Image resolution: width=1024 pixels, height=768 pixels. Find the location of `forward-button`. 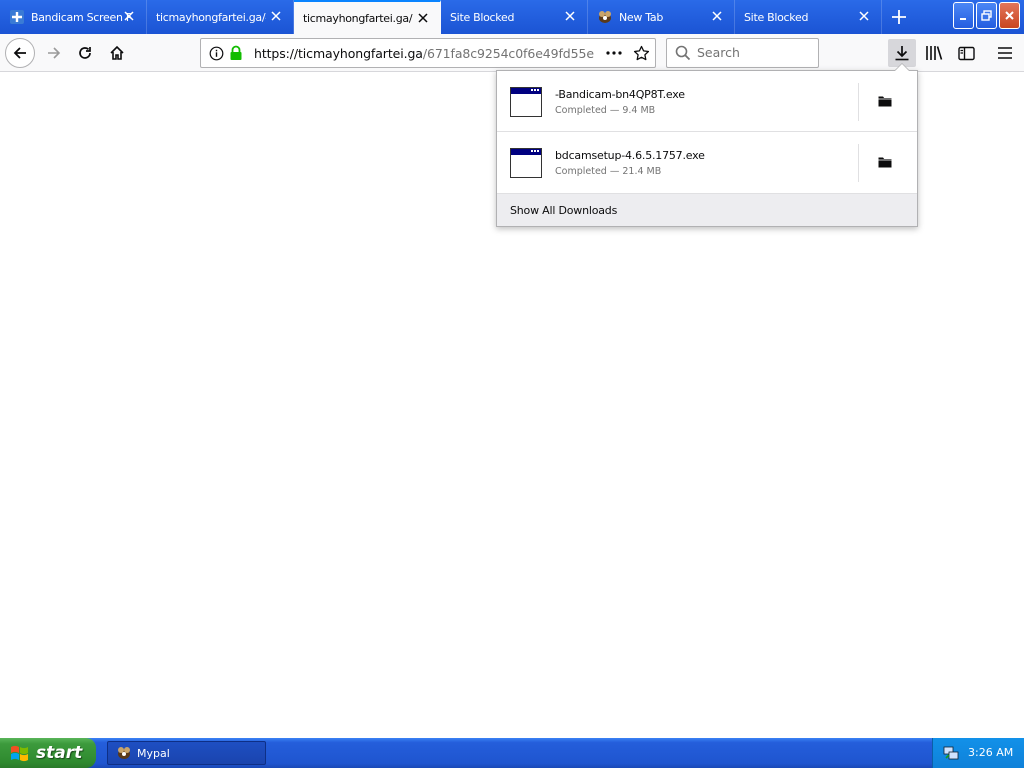

forward-button is located at coordinates (54, 53).